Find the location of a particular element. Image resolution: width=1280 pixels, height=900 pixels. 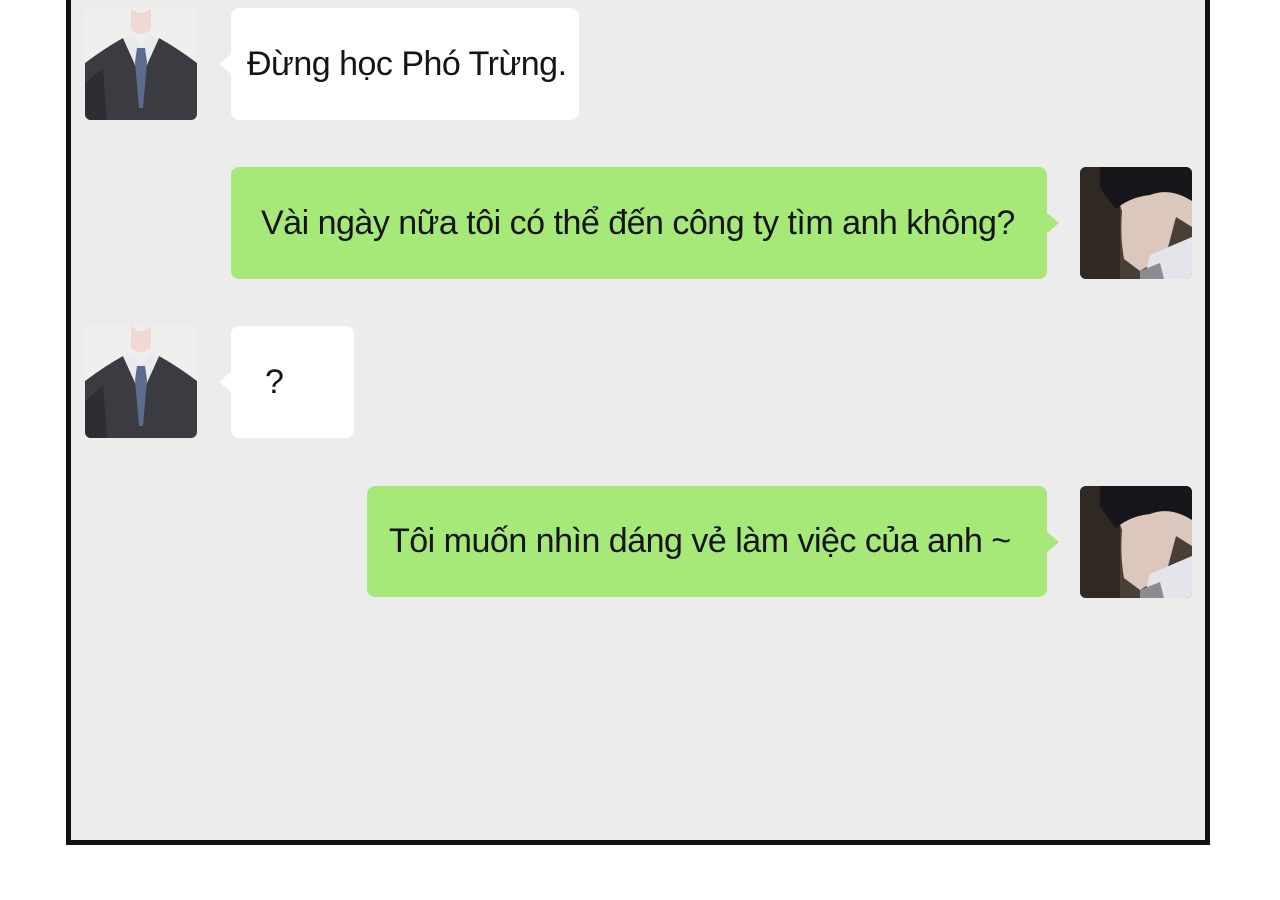

message-text: ? is located at coordinates (274, 381).